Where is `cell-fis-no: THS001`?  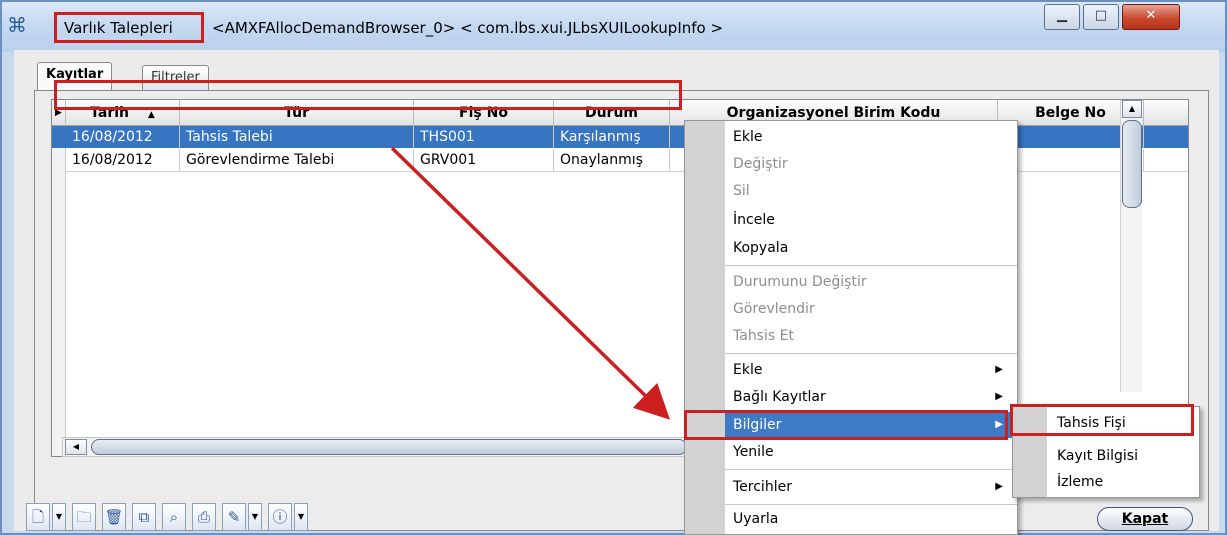 cell-fis-no: THS001 is located at coordinates (484, 137).